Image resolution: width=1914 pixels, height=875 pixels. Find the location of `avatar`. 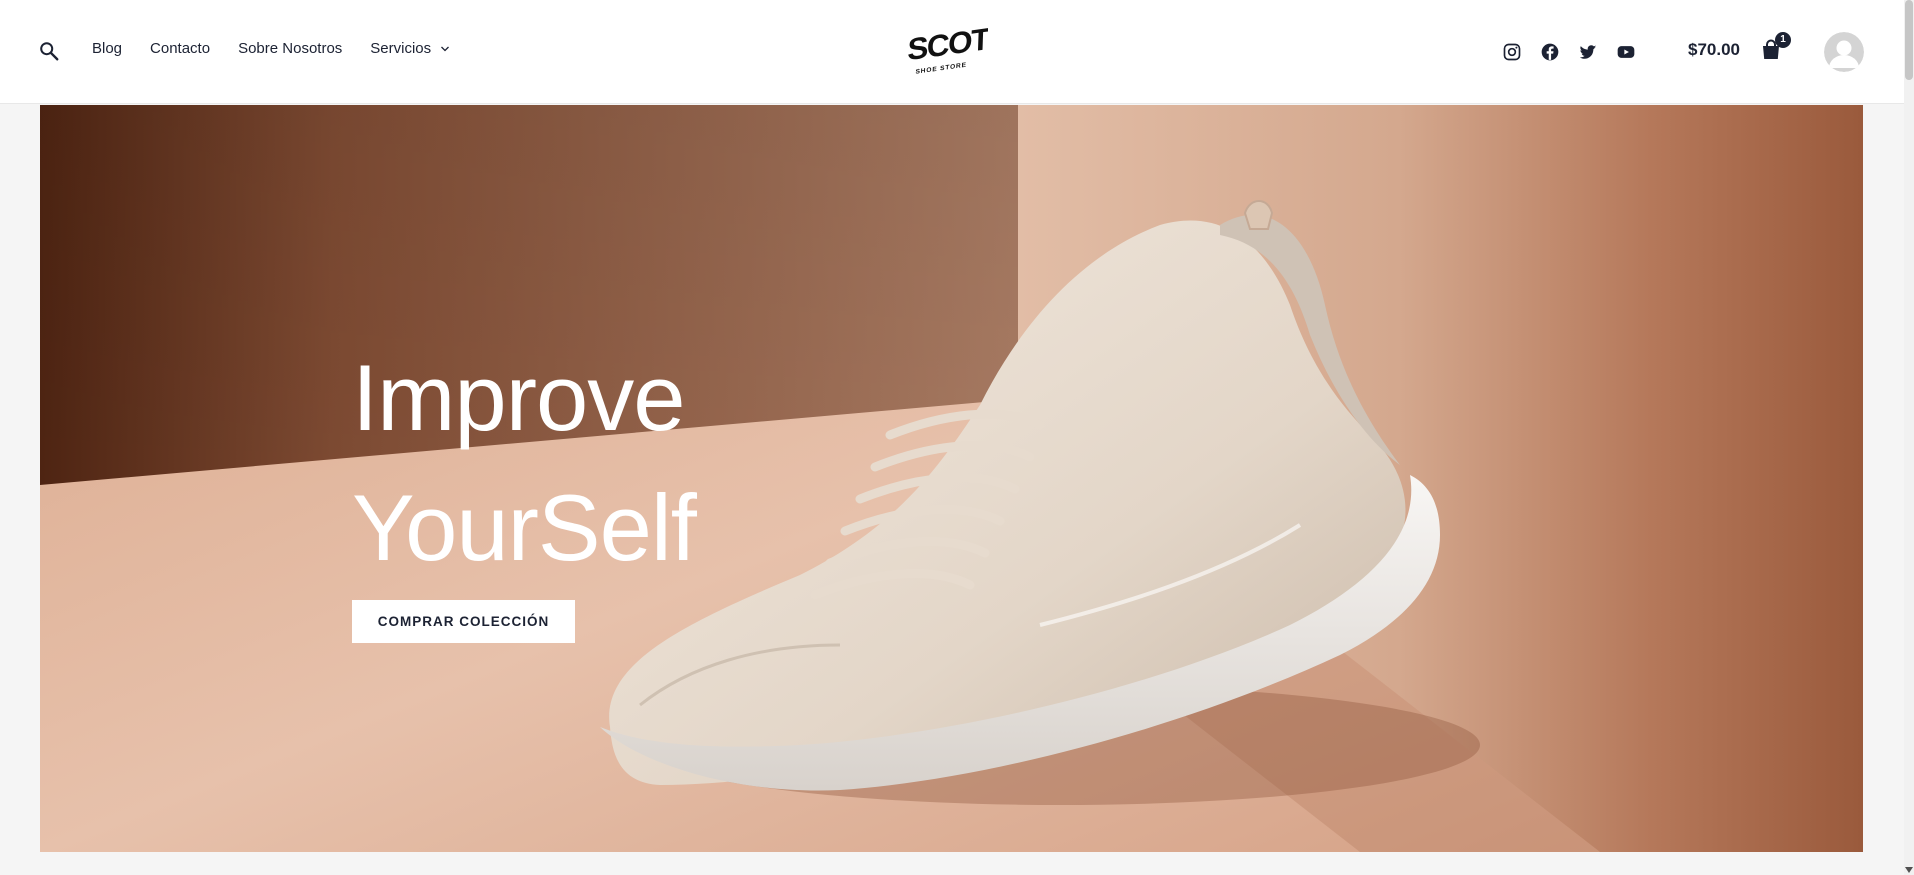

avatar is located at coordinates (1844, 52).